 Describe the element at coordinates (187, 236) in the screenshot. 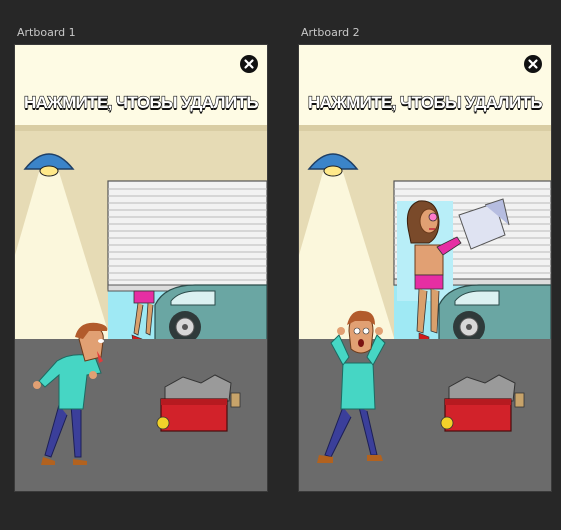

I see `garage-shutter` at that location.